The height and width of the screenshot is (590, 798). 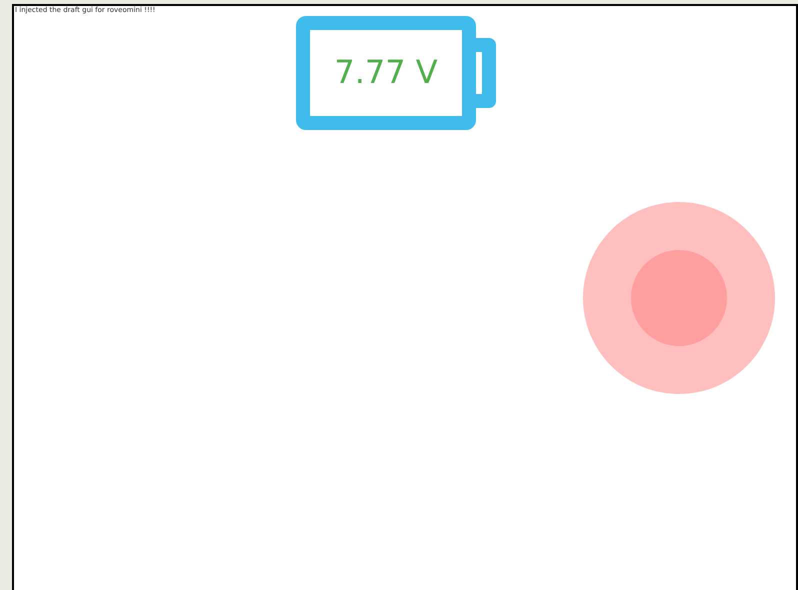 I want to click on battery-voltage: 7.77 V, so click(x=386, y=72).